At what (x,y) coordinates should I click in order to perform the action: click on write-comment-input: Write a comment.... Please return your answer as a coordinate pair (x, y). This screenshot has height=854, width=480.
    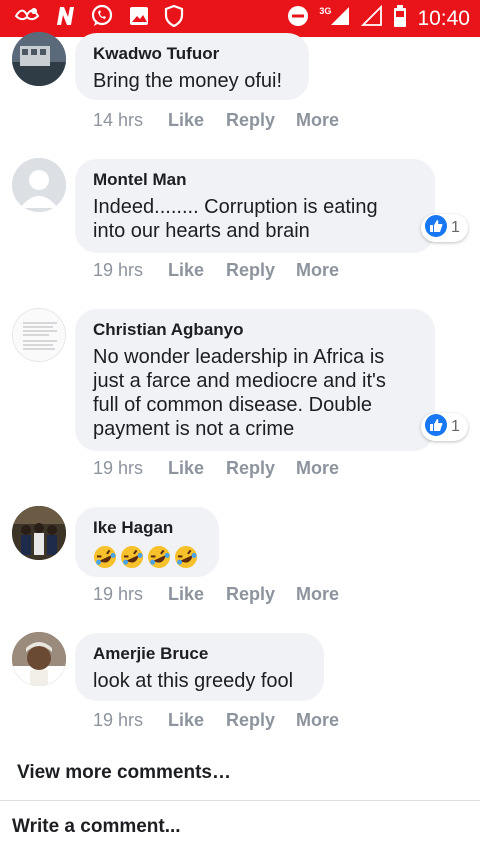
    Looking at the image, I should click on (96, 827).